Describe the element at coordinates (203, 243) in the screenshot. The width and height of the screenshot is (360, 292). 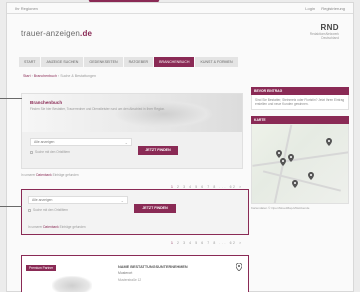
I see `page-link-6: 6` at that location.